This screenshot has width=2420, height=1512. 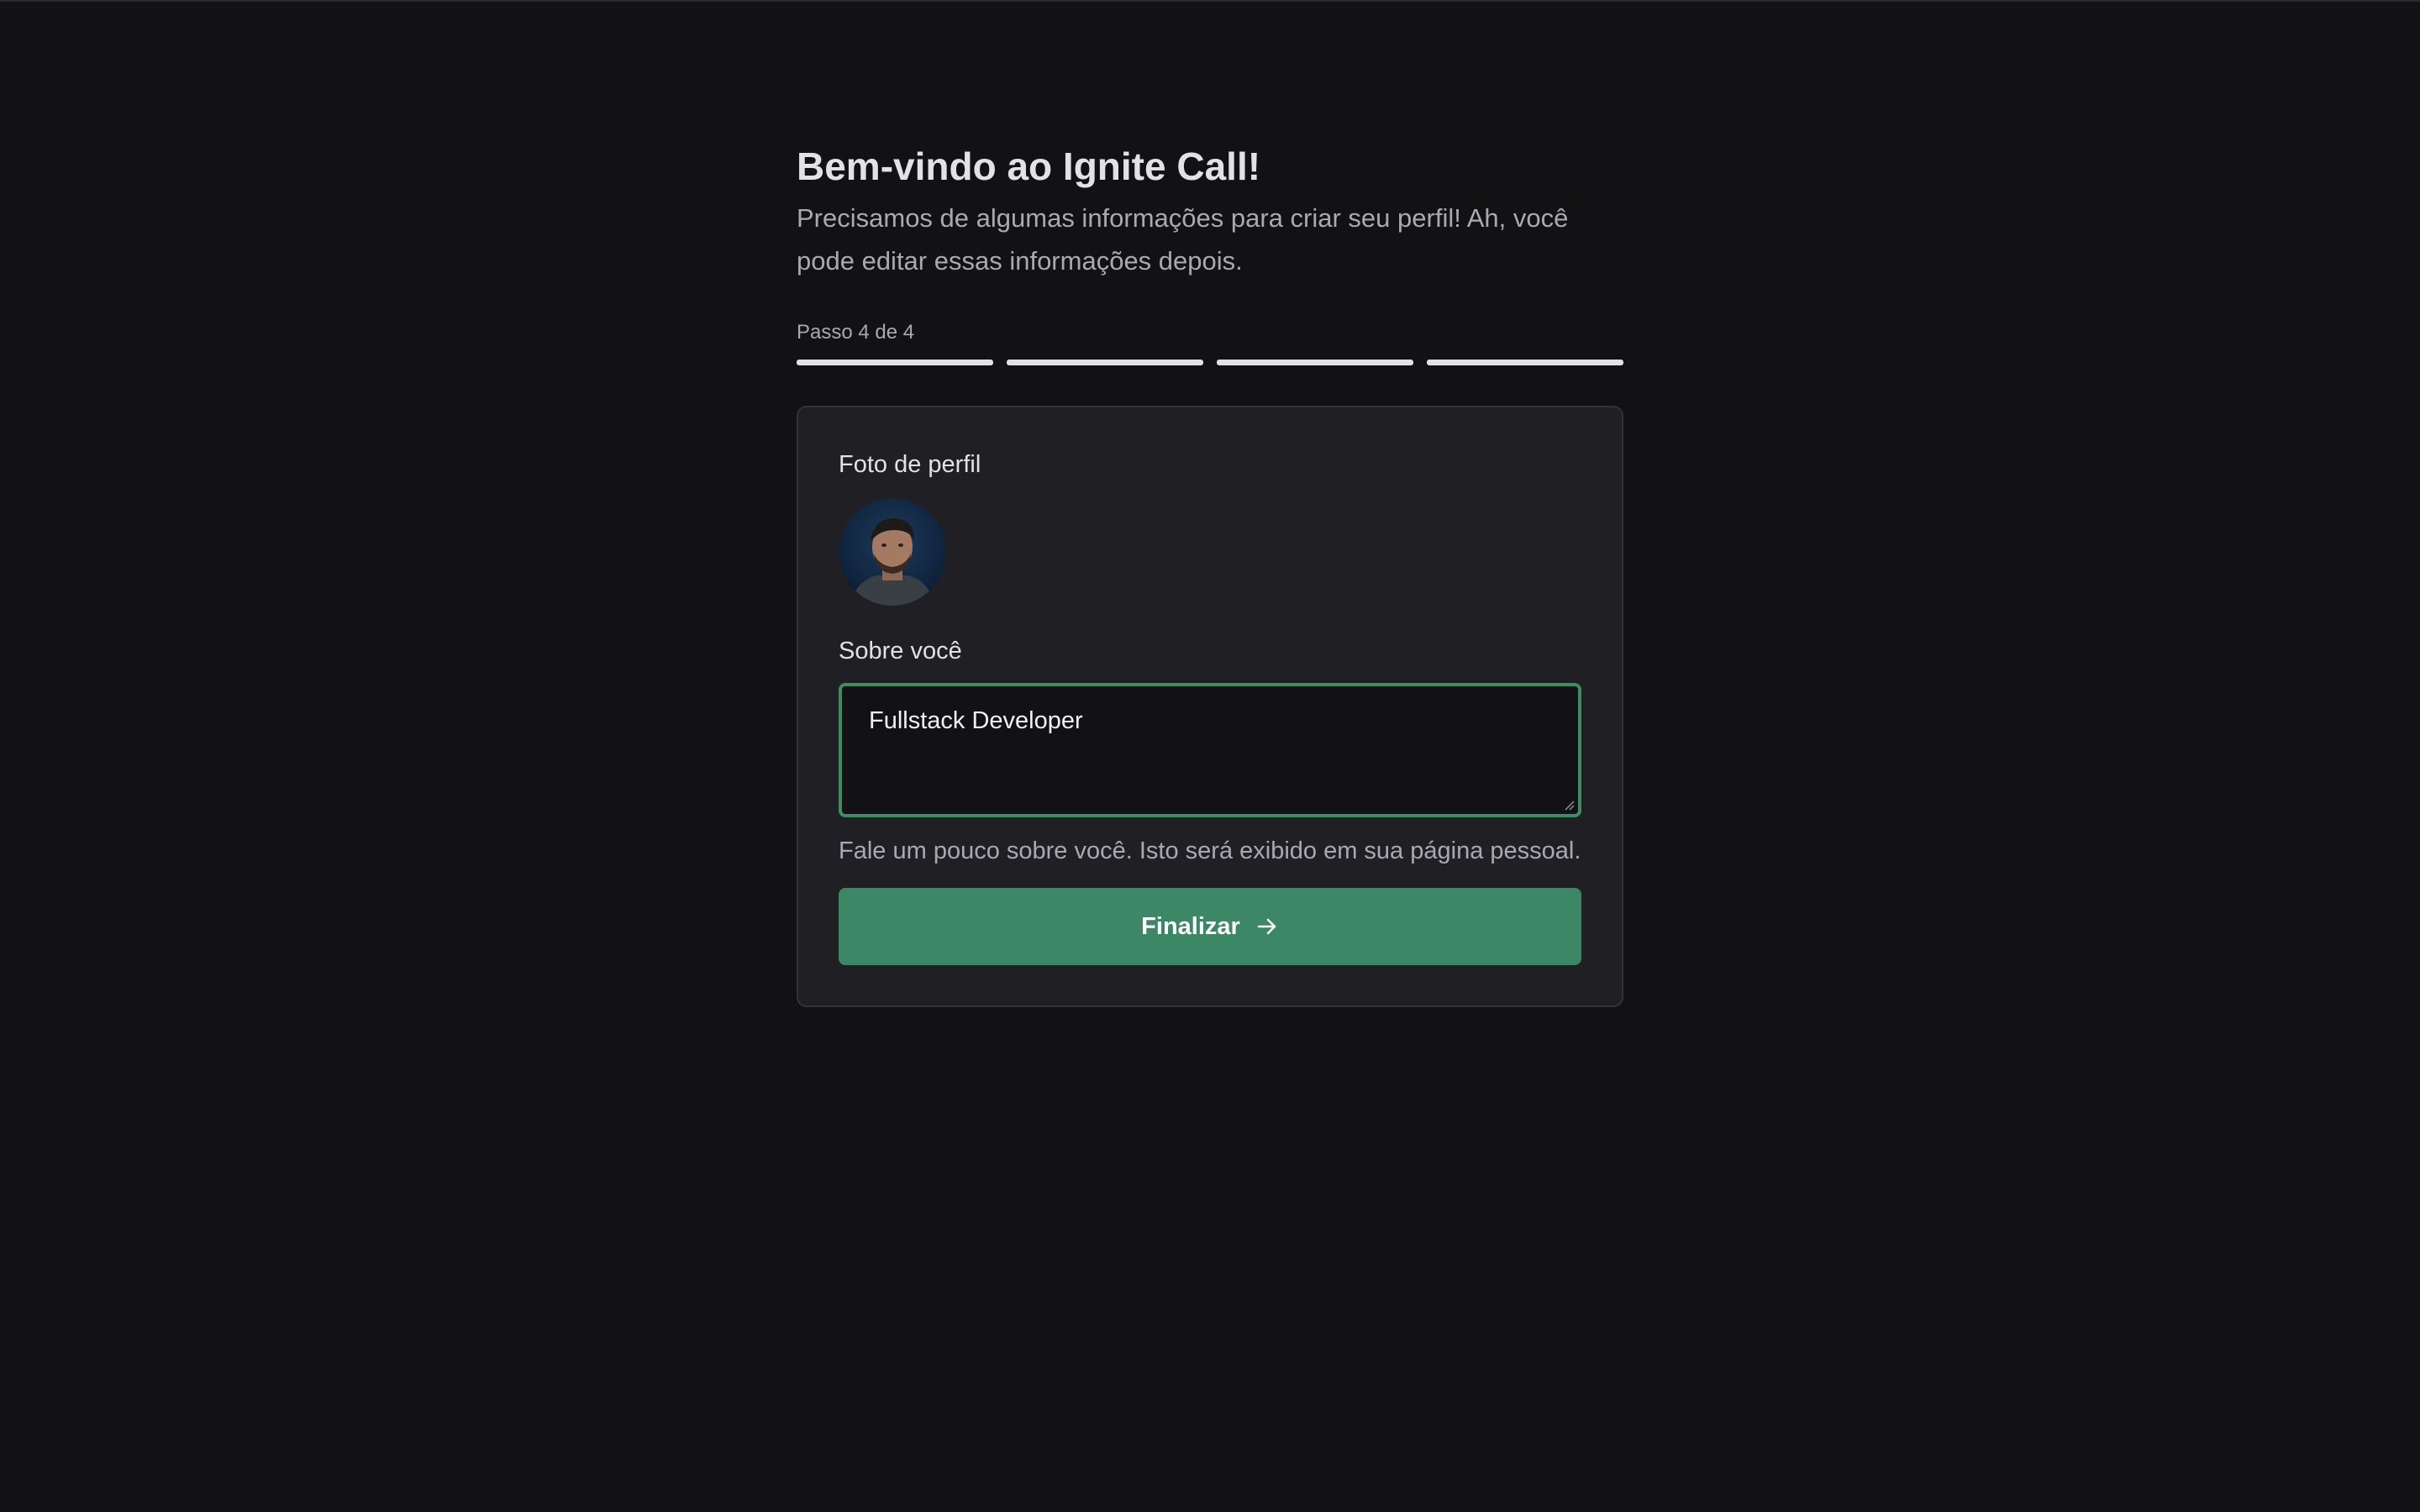 What do you see at coordinates (1210, 1) in the screenshot?
I see `window-top-edge` at bounding box center [1210, 1].